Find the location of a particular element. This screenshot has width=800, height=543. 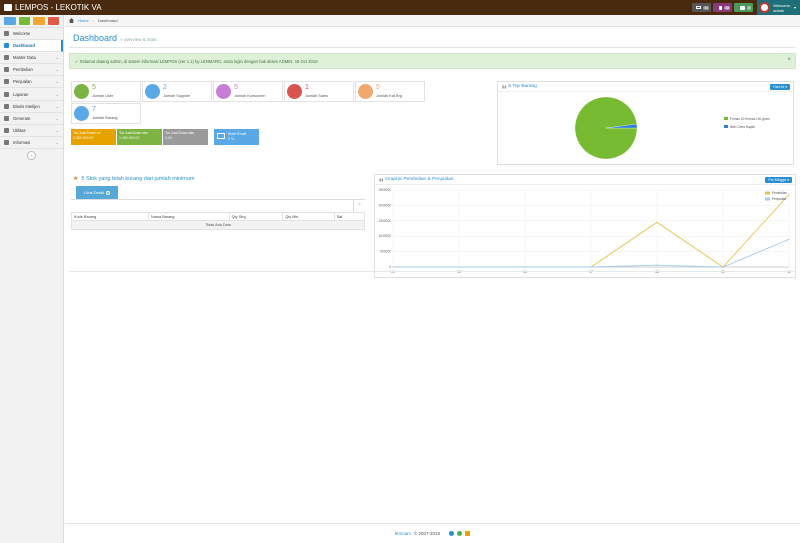

period-dropdown-button: Hari Ini ▾ is located at coordinates (780, 87).